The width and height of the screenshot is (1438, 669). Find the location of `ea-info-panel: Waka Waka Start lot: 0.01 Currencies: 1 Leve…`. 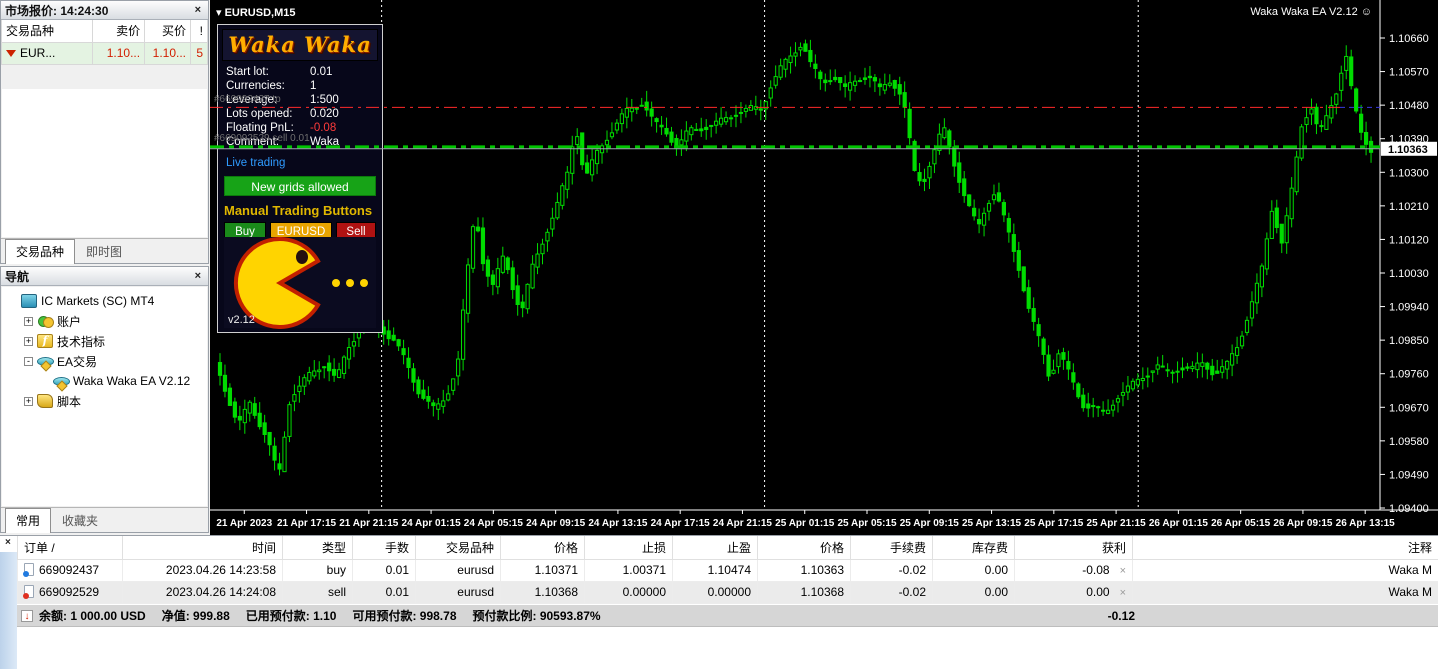

ea-info-panel: Waka Waka Start lot: 0.01 Currencies: 1 Leve… is located at coordinates (300, 178).